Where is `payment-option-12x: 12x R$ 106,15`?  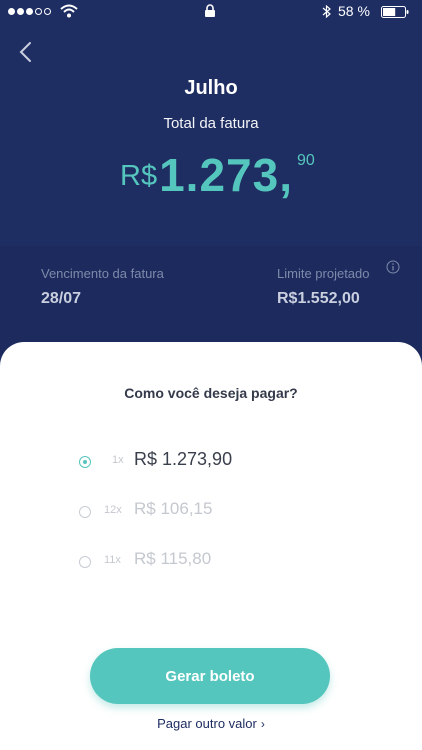
payment-option-12x: 12x R$ 106,15 is located at coordinates (208, 513).